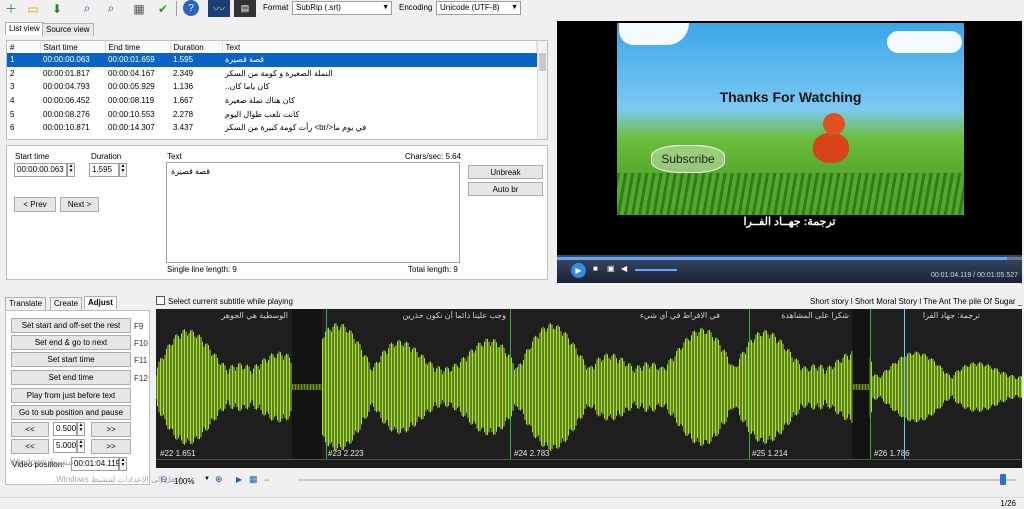 The width and height of the screenshot is (1024, 509). Describe the element at coordinates (296, 128) in the screenshot. I see `cell-text: رأت كومة كبيرة من السكر <br/>في يوم ما` at that location.